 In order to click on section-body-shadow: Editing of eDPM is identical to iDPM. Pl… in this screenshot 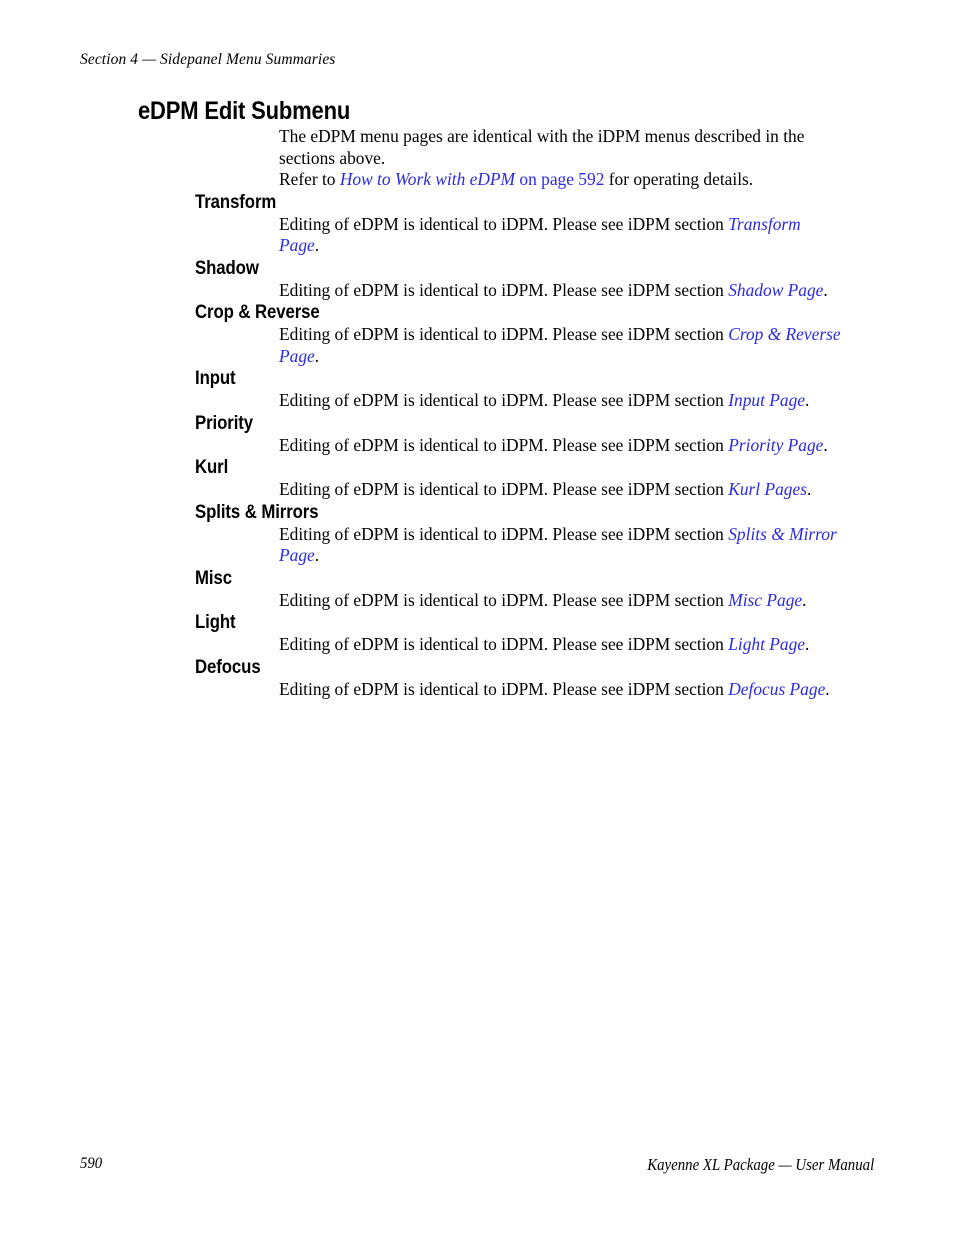, I will do `click(560, 291)`.